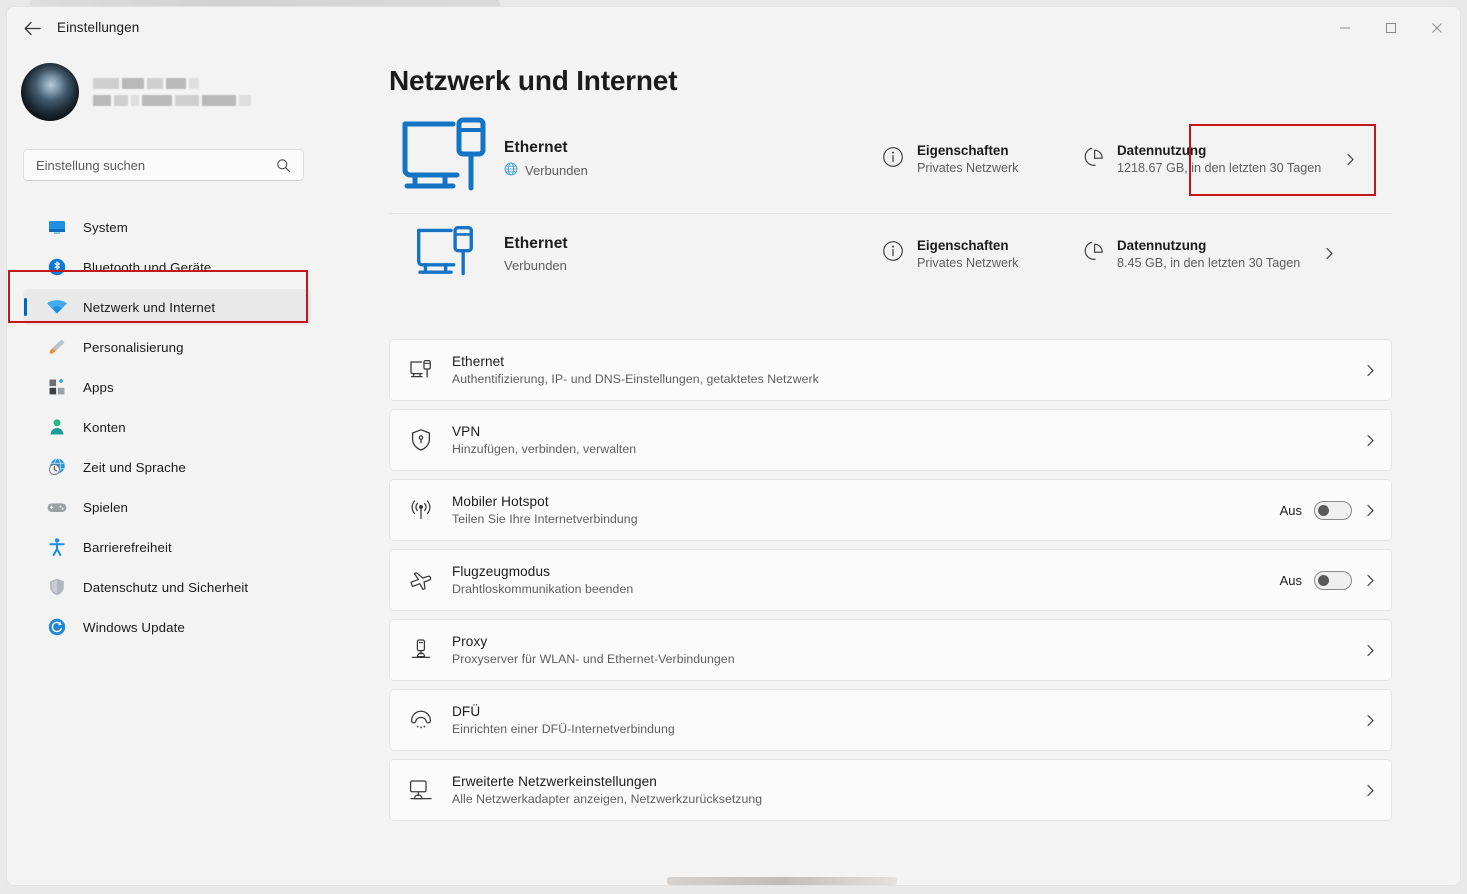 This screenshot has height=894, width=1467. Describe the element at coordinates (106, 507) in the screenshot. I see `sidebar-item-label: Spielen` at that location.